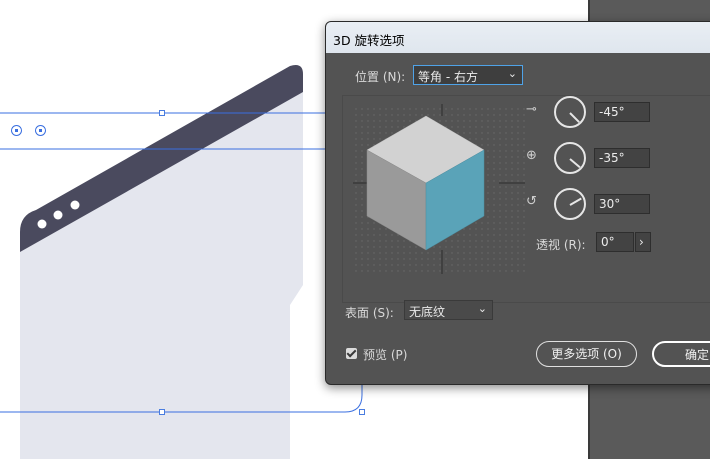  Describe the element at coordinates (162, 412) in the screenshot. I see `selection-handle-bottom` at that location.